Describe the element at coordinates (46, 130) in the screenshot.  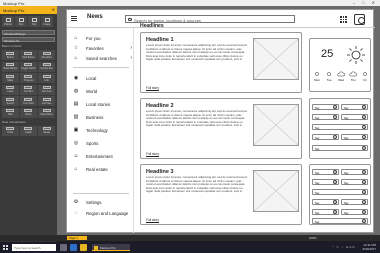
I see `stencil-item: Gauge` at that location.